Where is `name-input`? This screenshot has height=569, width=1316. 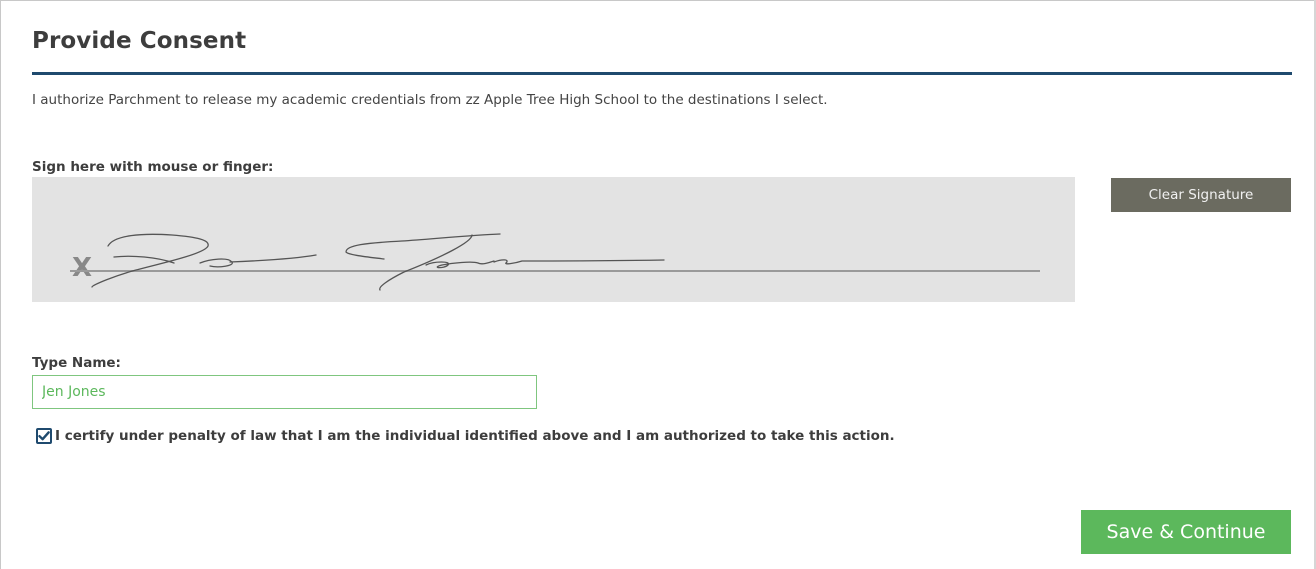
name-input is located at coordinates (284, 392).